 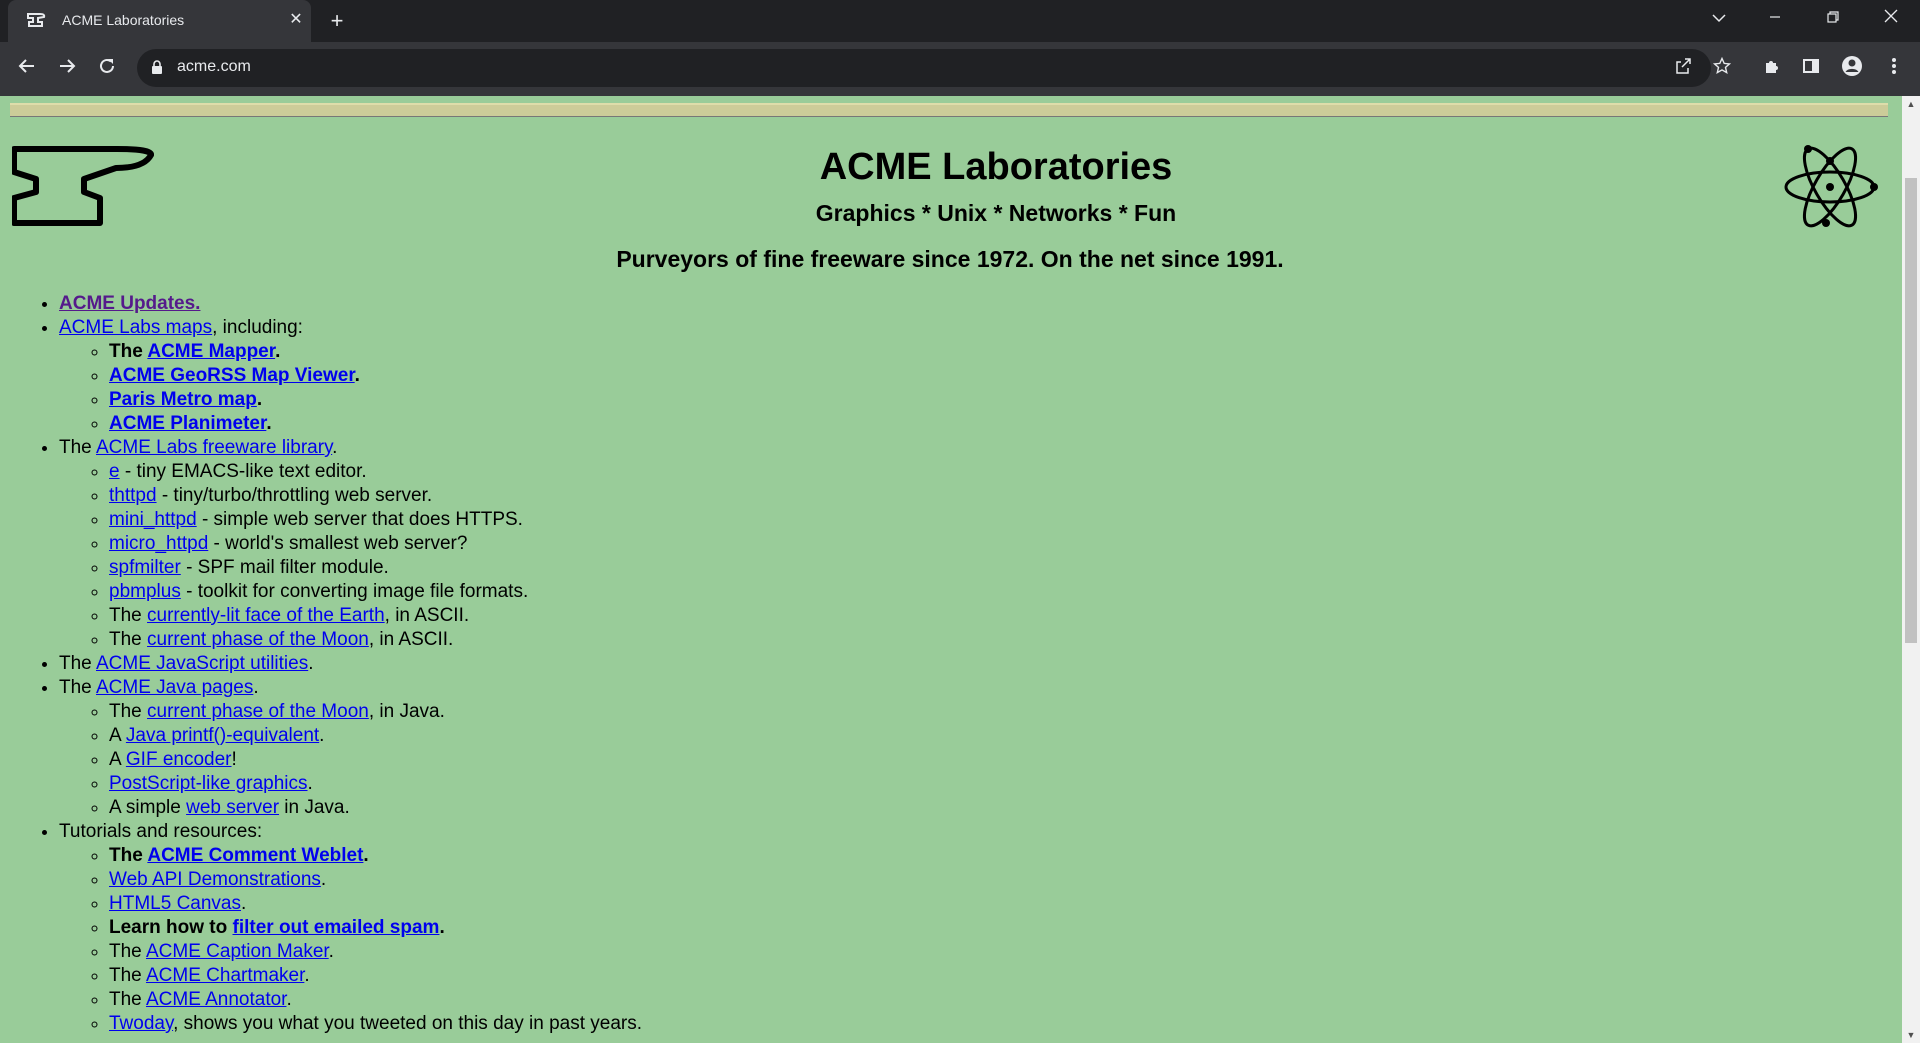 I want to click on list-item: The current phase of the Moon, in Java., so click(x=994, y=712).